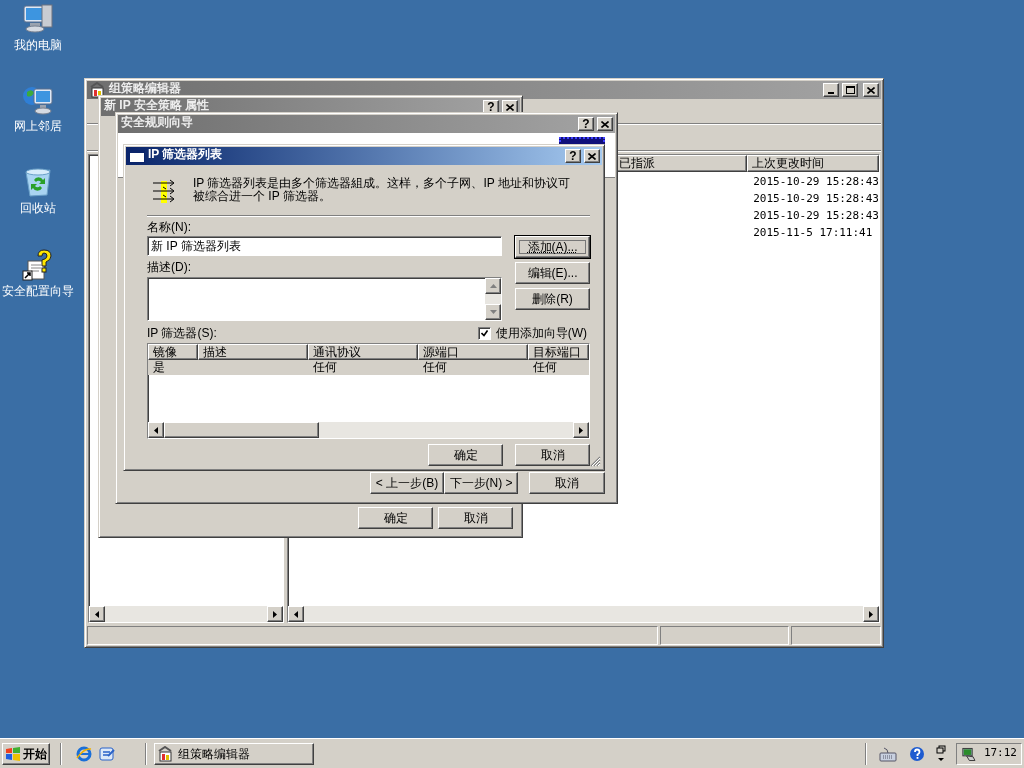 The height and width of the screenshot is (768, 1024). What do you see at coordinates (493, 299) in the screenshot?
I see `vertical-scrollbar` at bounding box center [493, 299].